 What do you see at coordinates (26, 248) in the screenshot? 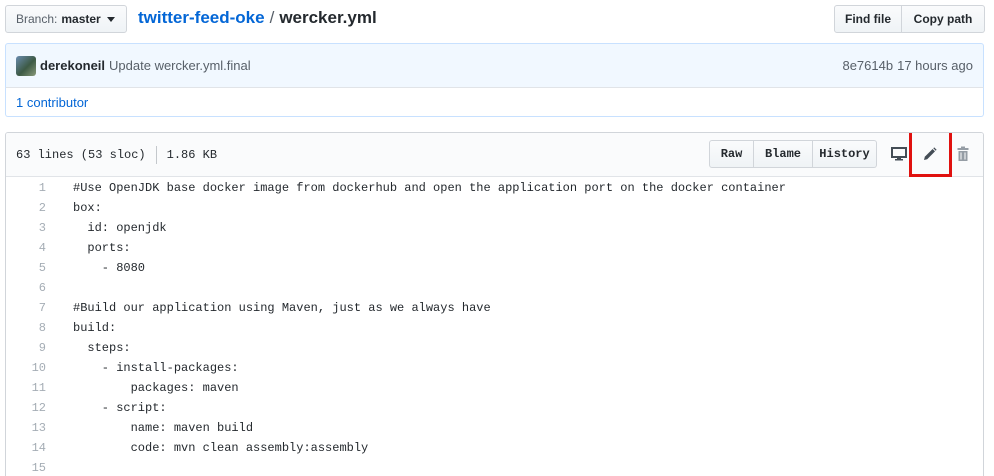
I see `line-number: 4` at bounding box center [26, 248].